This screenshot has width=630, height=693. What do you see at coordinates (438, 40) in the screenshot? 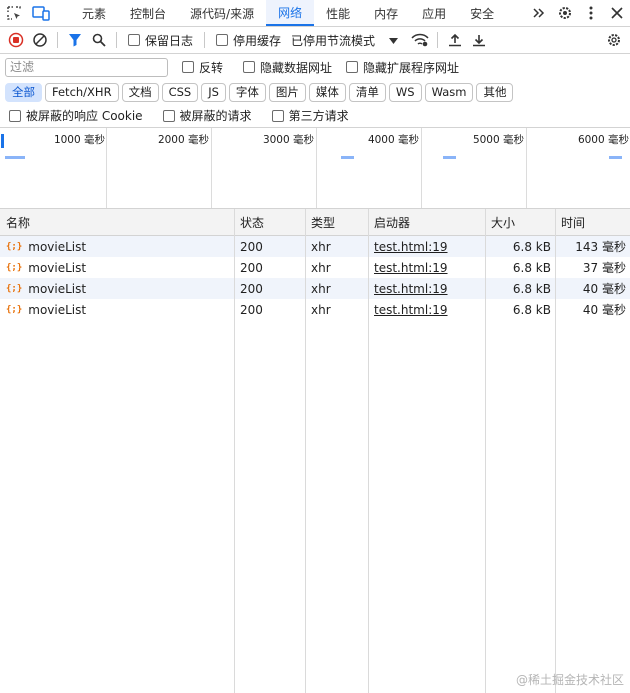
I see `divider` at bounding box center [438, 40].